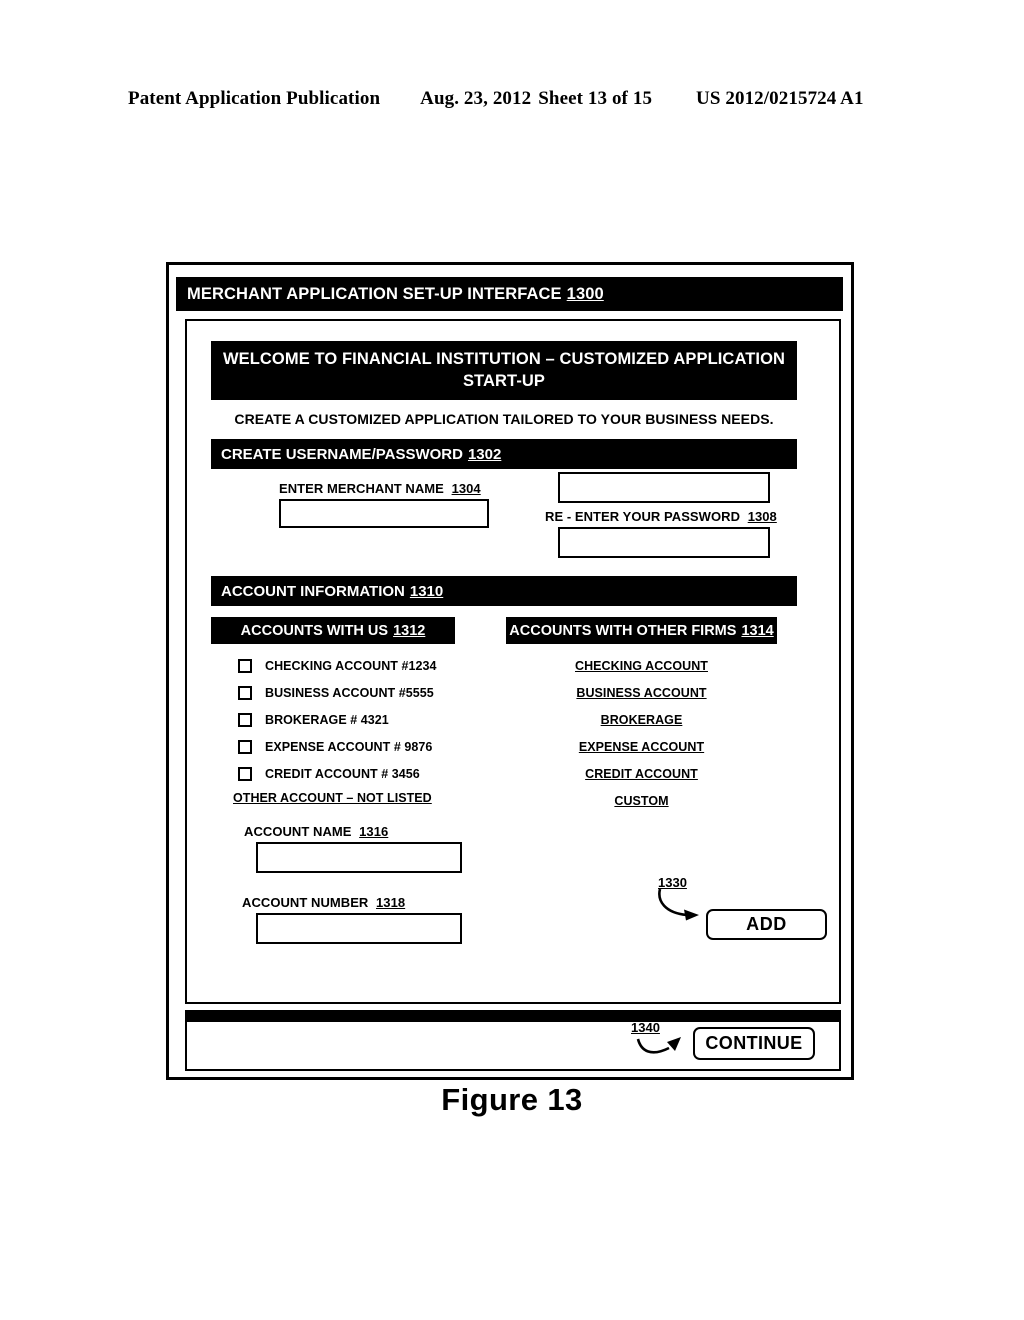 This screenshot has width=1024, height=1320. Describe the element at coordinates (313, 591) in the screenshot. I see `section-header-account-information-text: ACCOUNT INFORMATION` at that location.